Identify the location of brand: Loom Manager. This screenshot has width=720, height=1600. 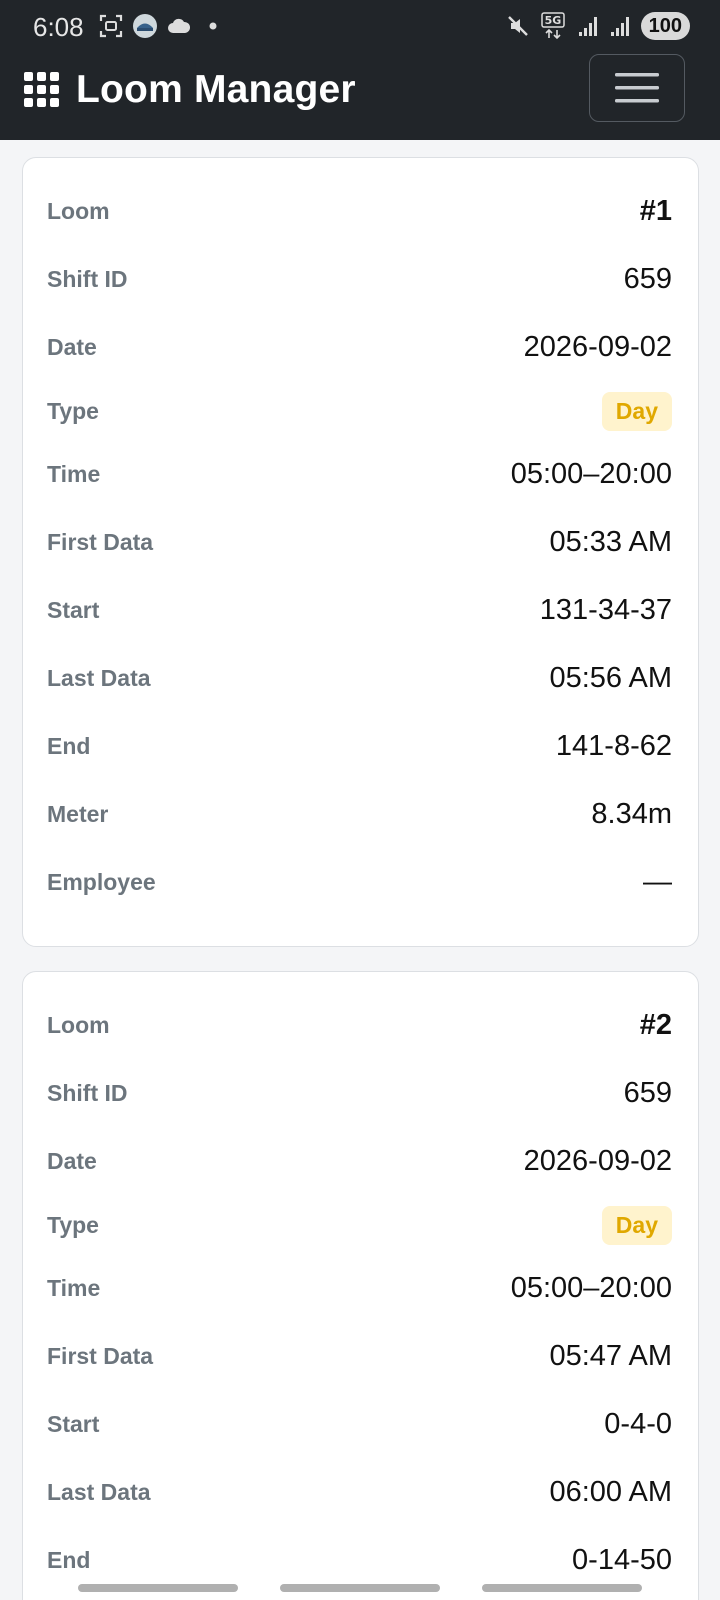
(190, 90).